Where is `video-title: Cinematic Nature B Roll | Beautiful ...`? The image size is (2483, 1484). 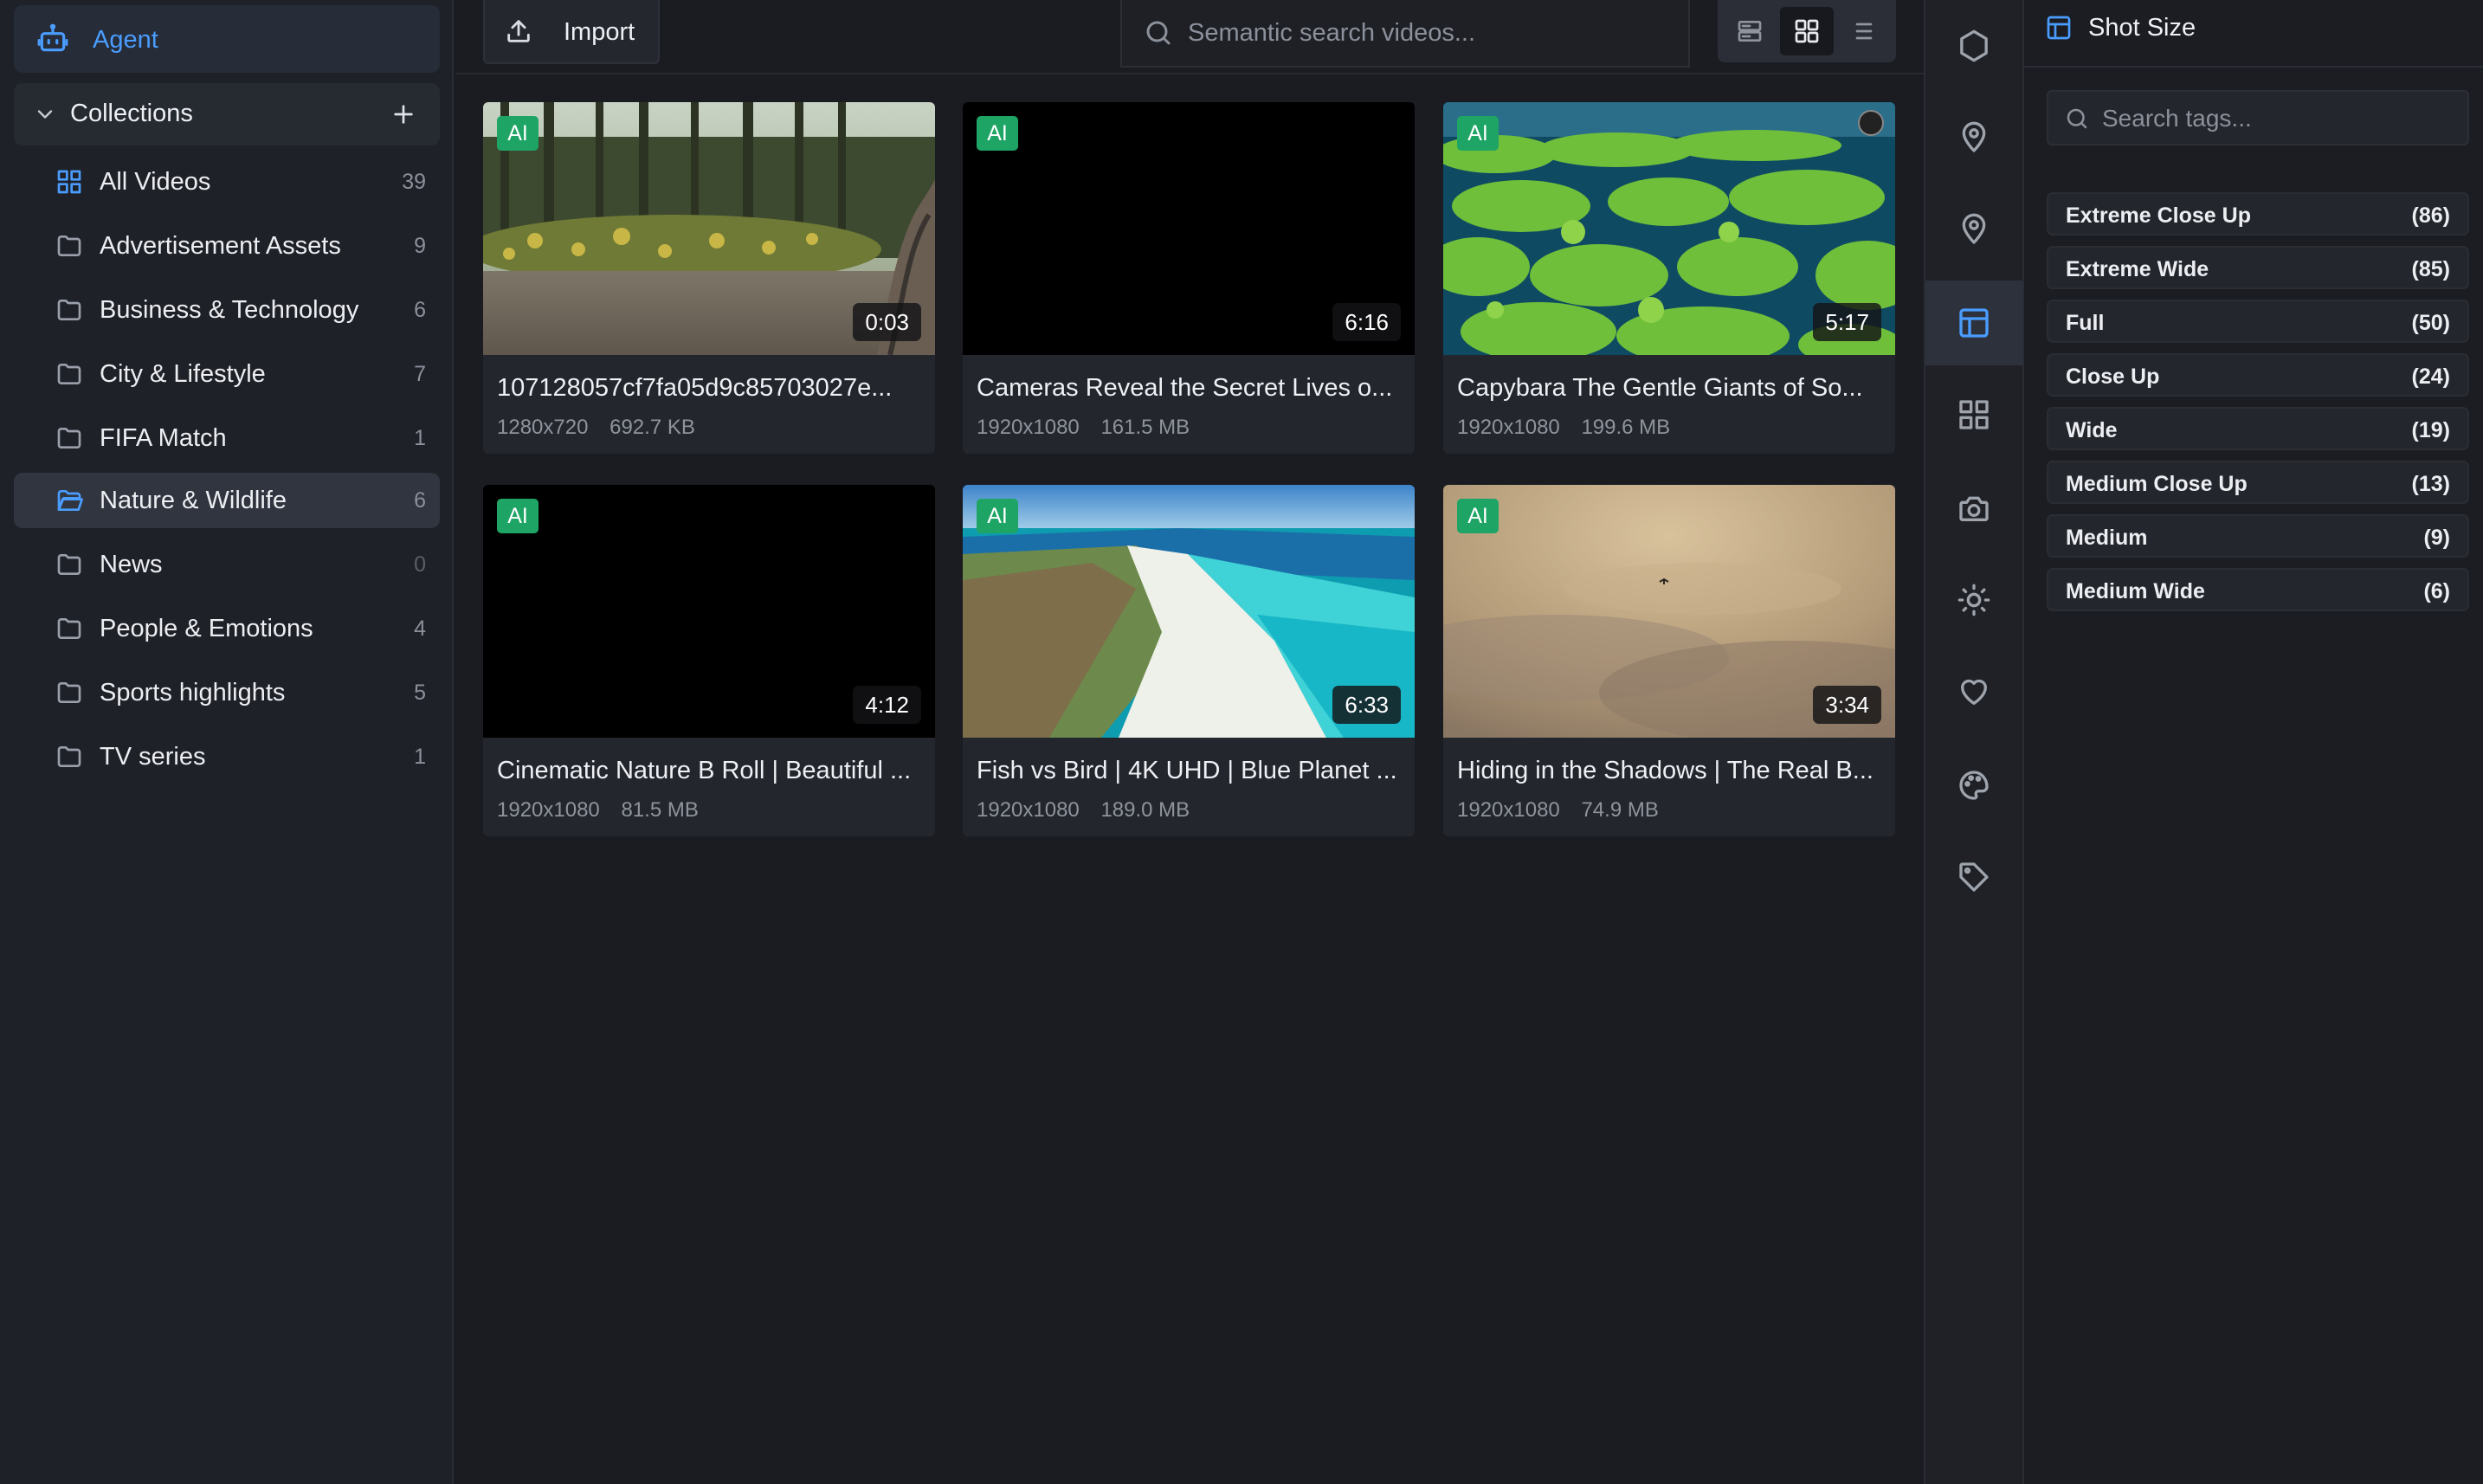 video-title: Cinematic Nature B Roll | Beautiful ... is located at coordinates (711, 771).